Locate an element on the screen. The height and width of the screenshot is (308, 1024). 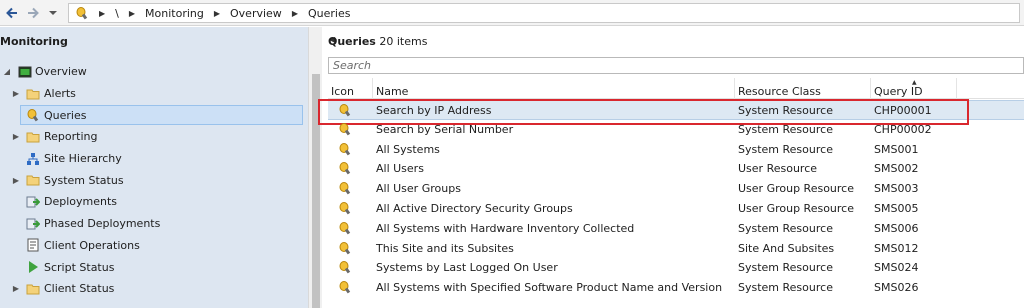
query-id: SMS003 is located at coordinates (896, 189).